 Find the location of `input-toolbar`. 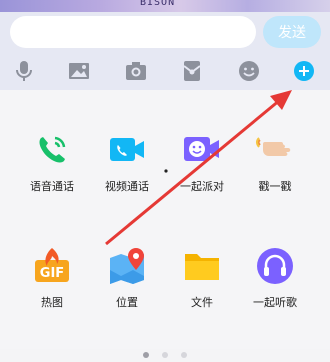

input-toolbar is located at coordinates (165, 72).